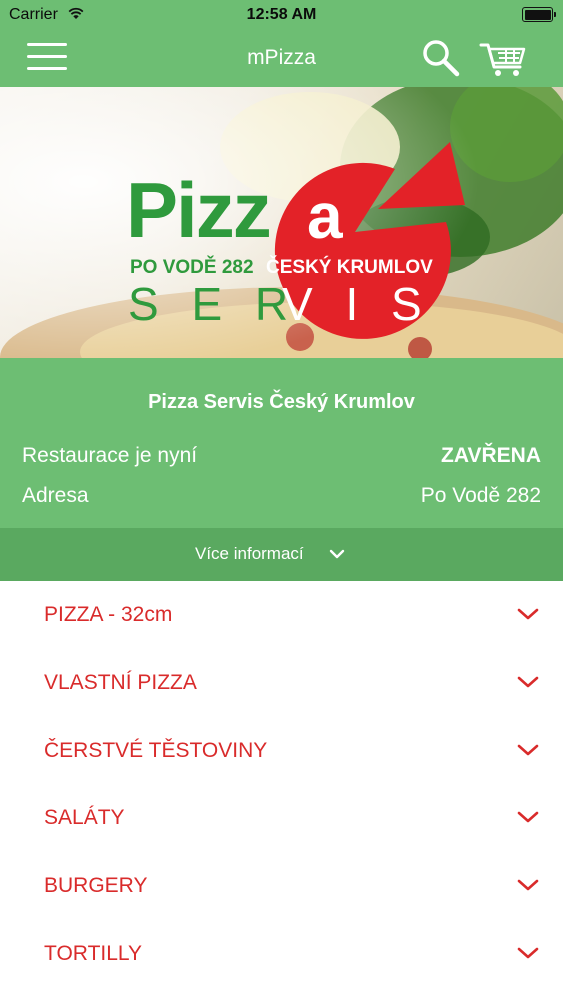 This screenshot has height=1000, width=563. Describe the element at coordinates (357, 304) in the screenshot. I see `logo-servis-right: V I S` at that location.